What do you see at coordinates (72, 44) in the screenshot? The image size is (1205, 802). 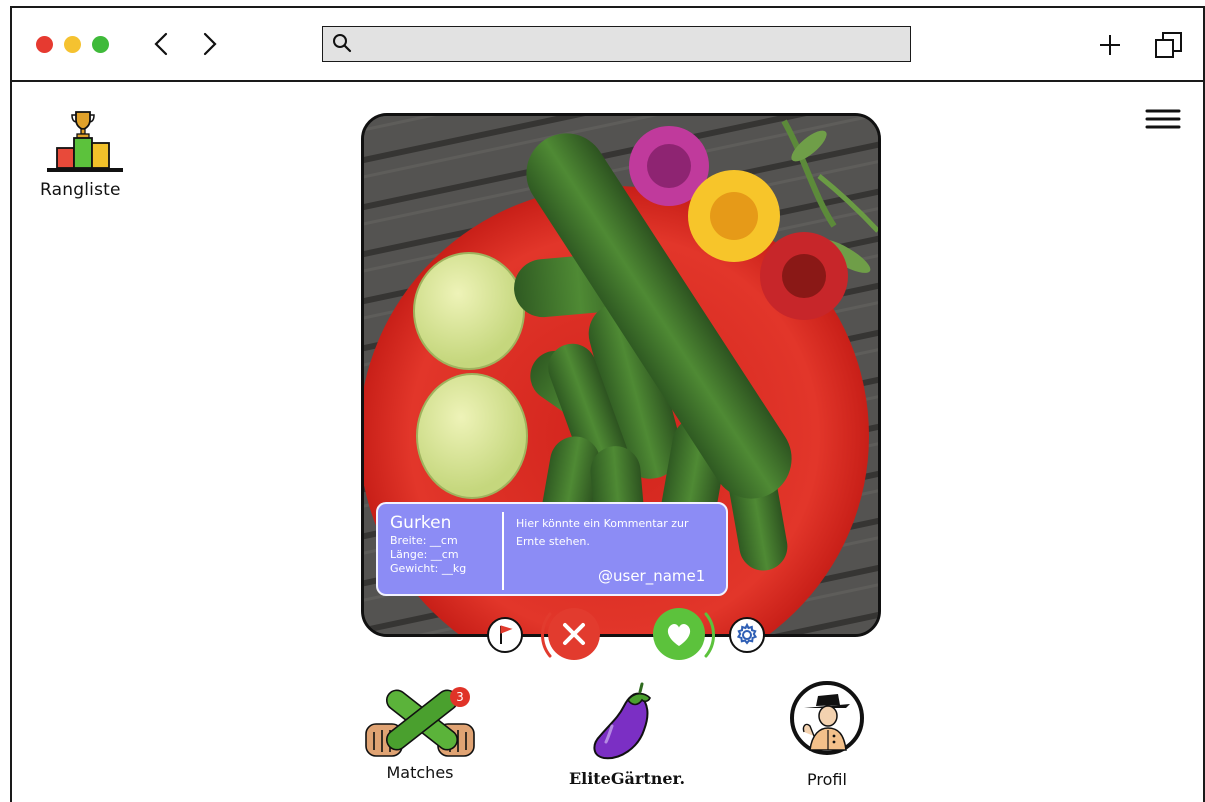 I see `window-minimize-button` at bounding box center [72, 44].